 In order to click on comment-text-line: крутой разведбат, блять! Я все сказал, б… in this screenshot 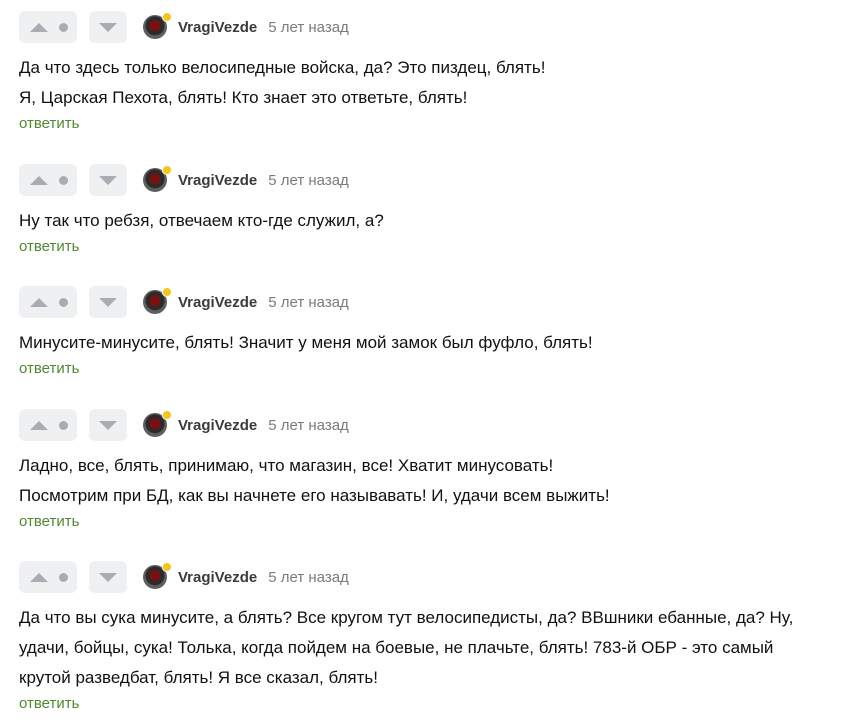, I will do `click(198, 677)`.